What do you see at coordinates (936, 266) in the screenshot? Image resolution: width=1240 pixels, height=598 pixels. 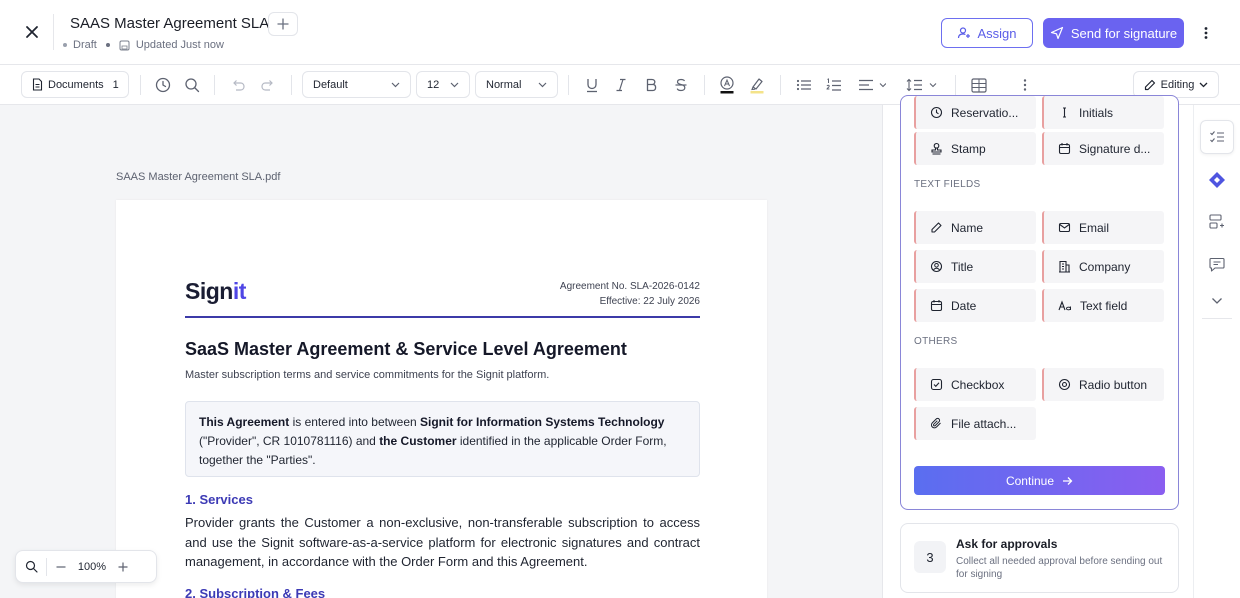 I see `user-circle-icon` at bounding box center [936, 266].